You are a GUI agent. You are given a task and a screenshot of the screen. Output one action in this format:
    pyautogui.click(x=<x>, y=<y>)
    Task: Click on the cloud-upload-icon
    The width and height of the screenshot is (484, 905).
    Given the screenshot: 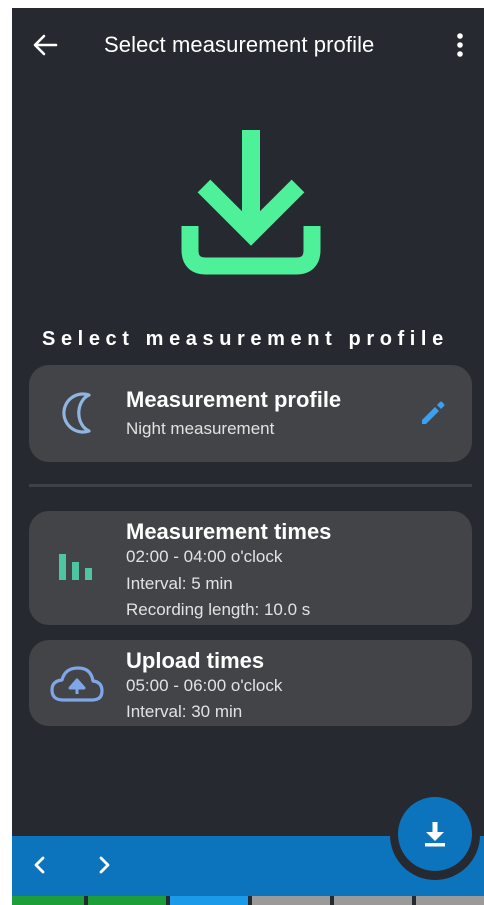 What is the action you would take?
    pyautogui.click(x=77, y=686)
    